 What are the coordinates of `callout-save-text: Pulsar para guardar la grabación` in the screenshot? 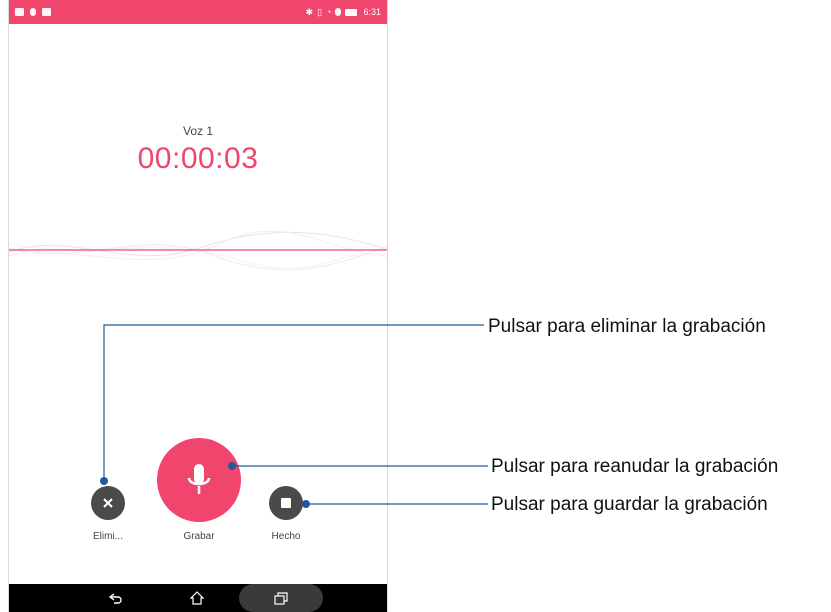 It's located at (629, 504).